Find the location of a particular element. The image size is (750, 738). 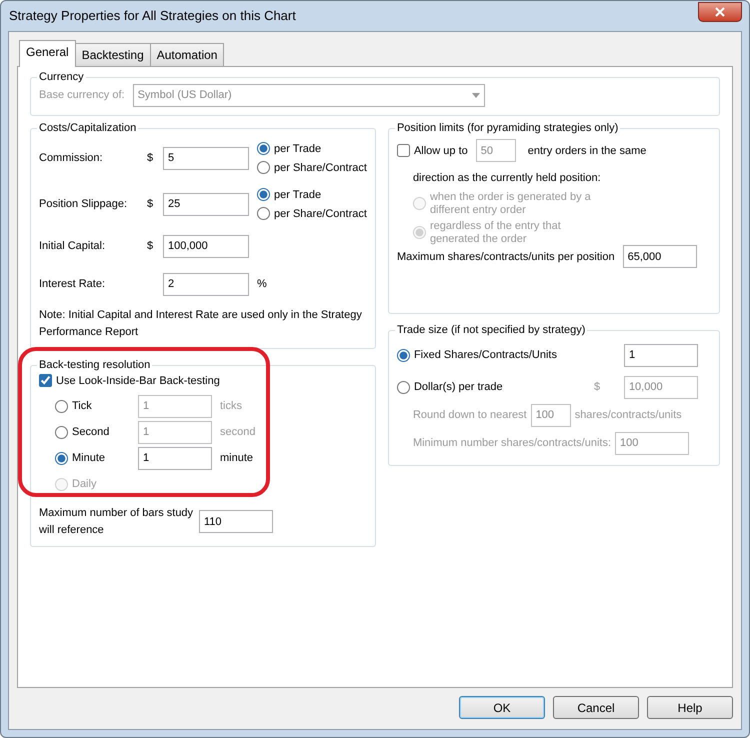

unit-label: minute is located at coordinates (237, 458).